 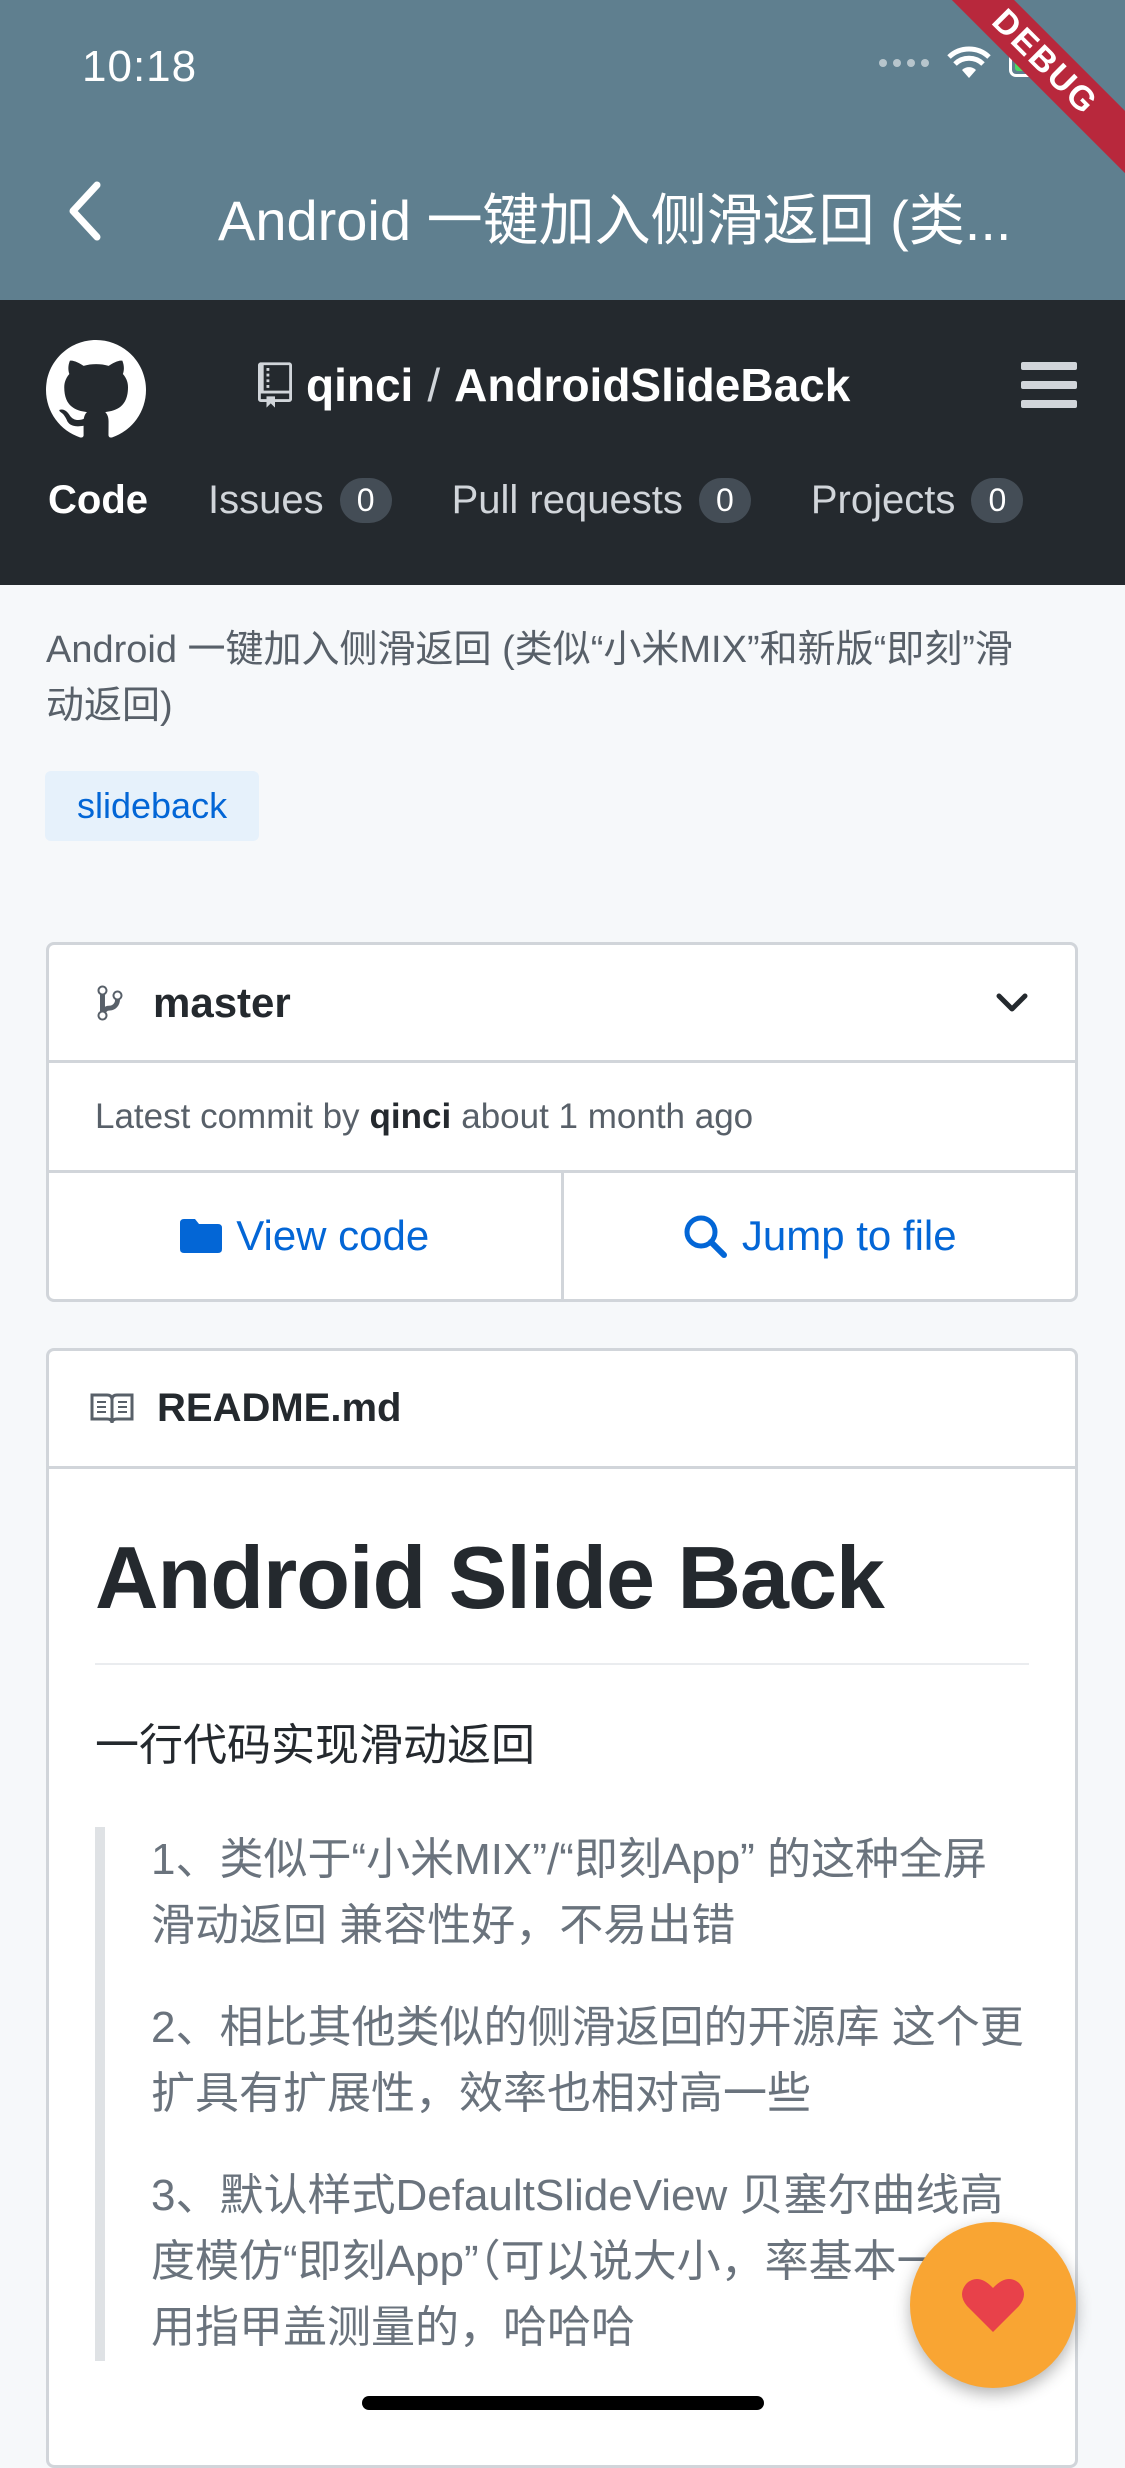 I want to click on book-icon, so click(x=112, y=1408).